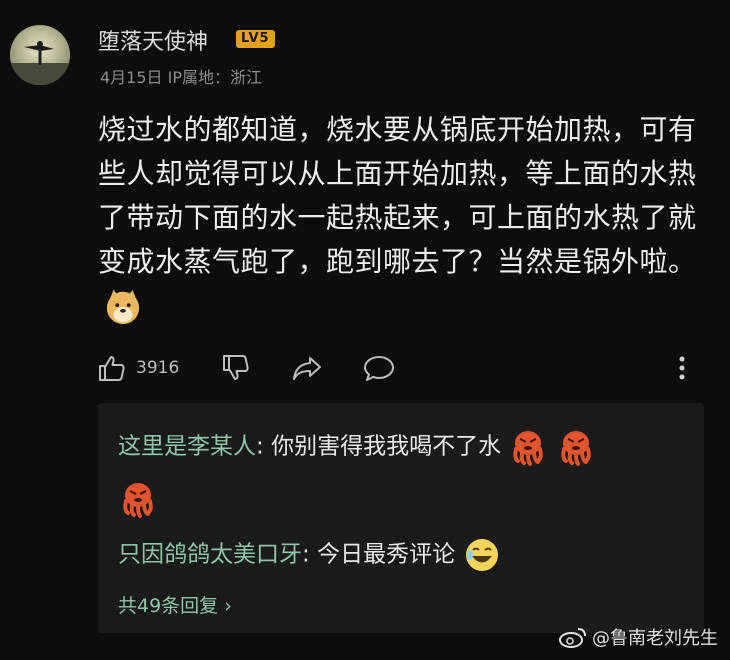  I want to click on more-vertical-icon, so click(682, 368).